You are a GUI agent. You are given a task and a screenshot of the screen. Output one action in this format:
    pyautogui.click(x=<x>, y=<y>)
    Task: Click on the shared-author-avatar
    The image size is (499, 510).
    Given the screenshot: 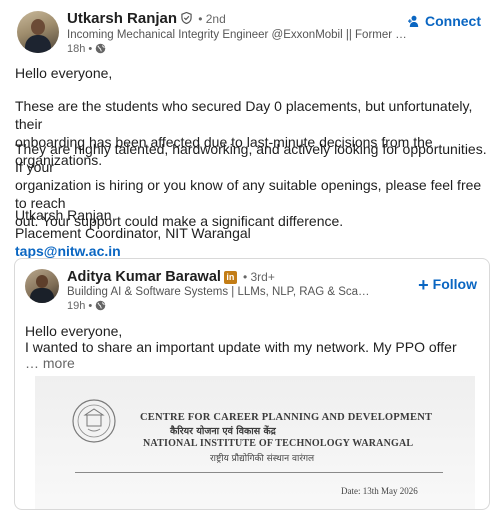 What is the action you would take?
    pyautogui.click(x=42, y=286)
    